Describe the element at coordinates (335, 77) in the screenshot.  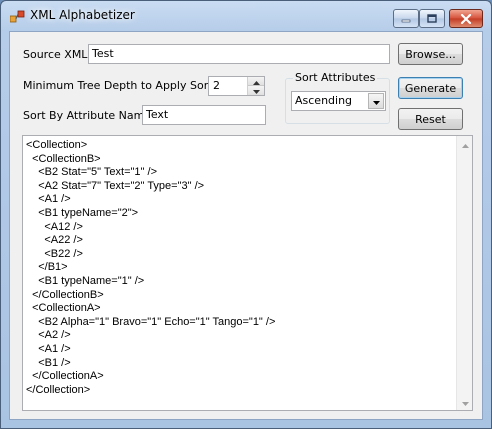
I see `sort-attributes-group-label: Sort Attributes` at that location.